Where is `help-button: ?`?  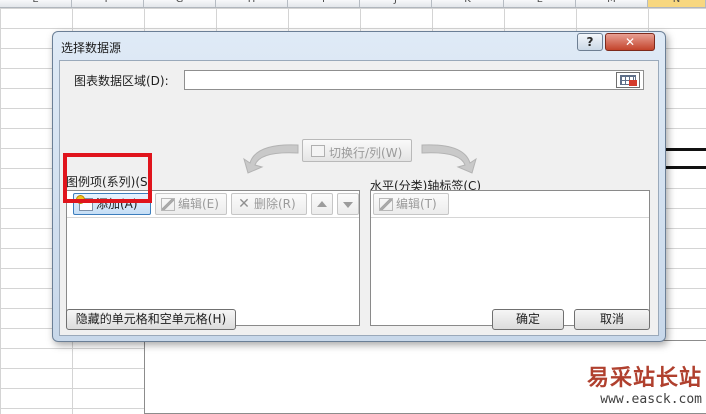
help-button: ? is located at coordinates (590, 42).